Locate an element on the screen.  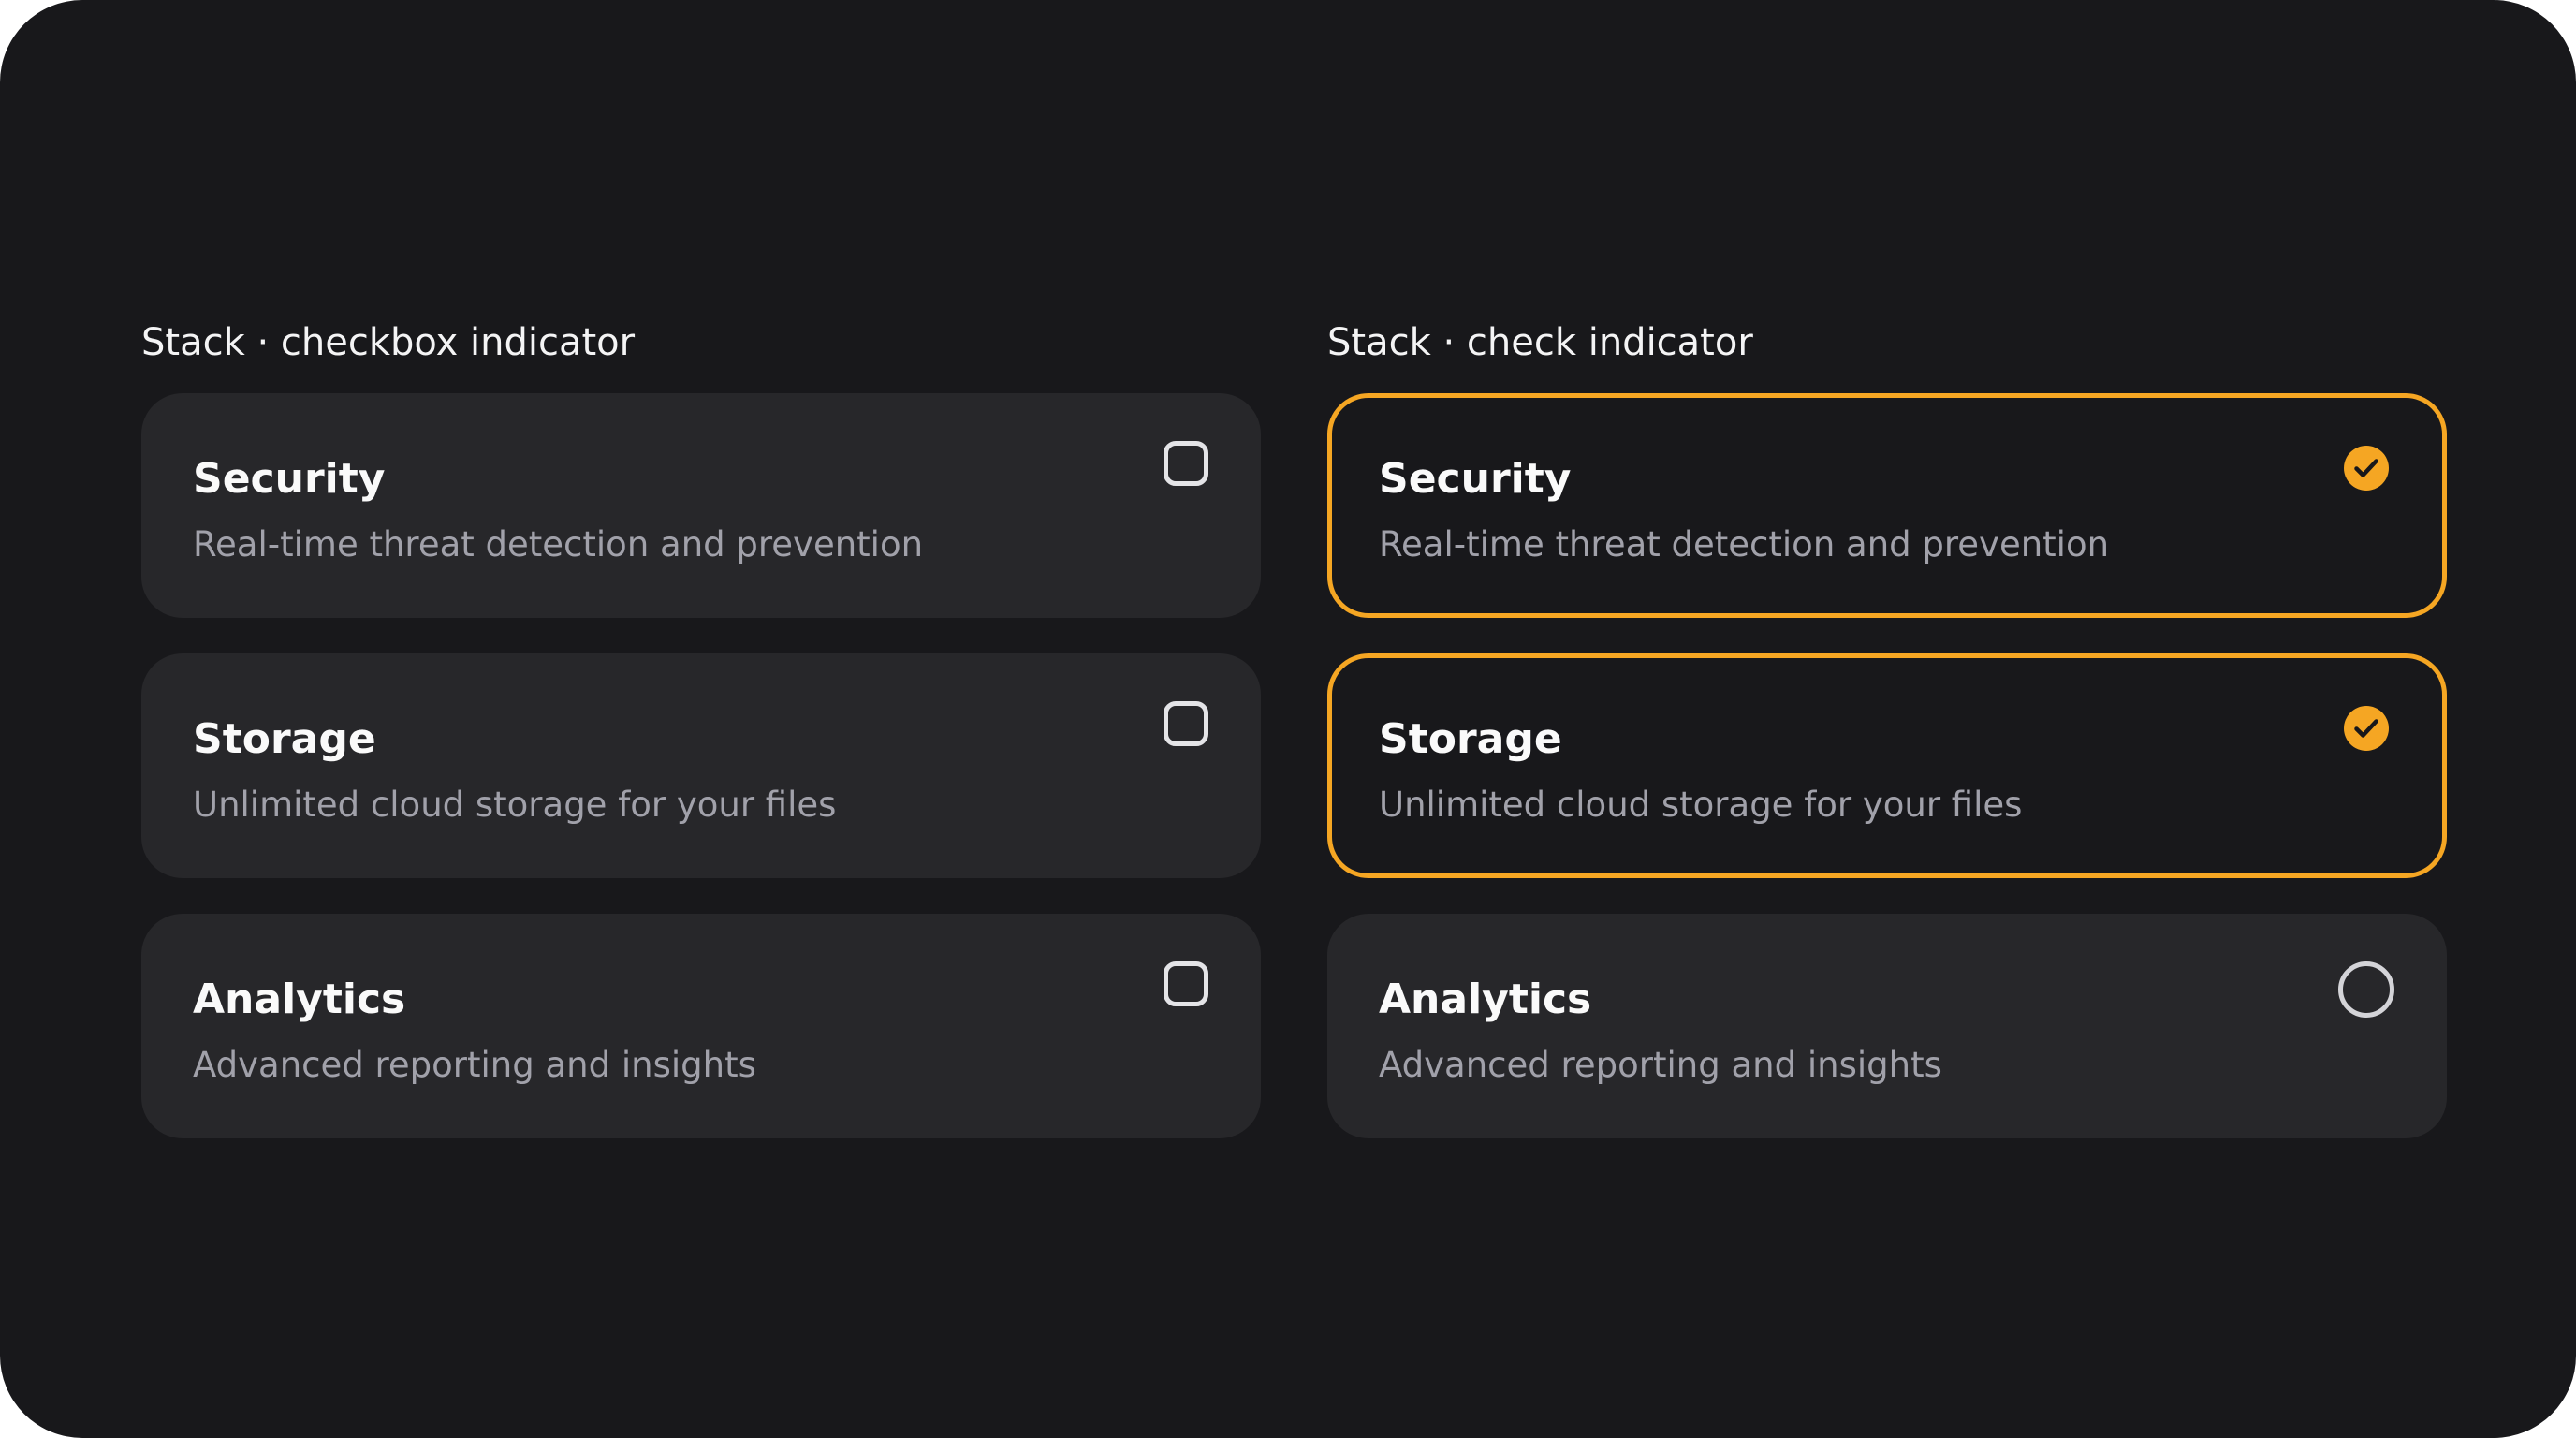
section-heading: Stack · check indicator is located at coordinates (1540, 342).